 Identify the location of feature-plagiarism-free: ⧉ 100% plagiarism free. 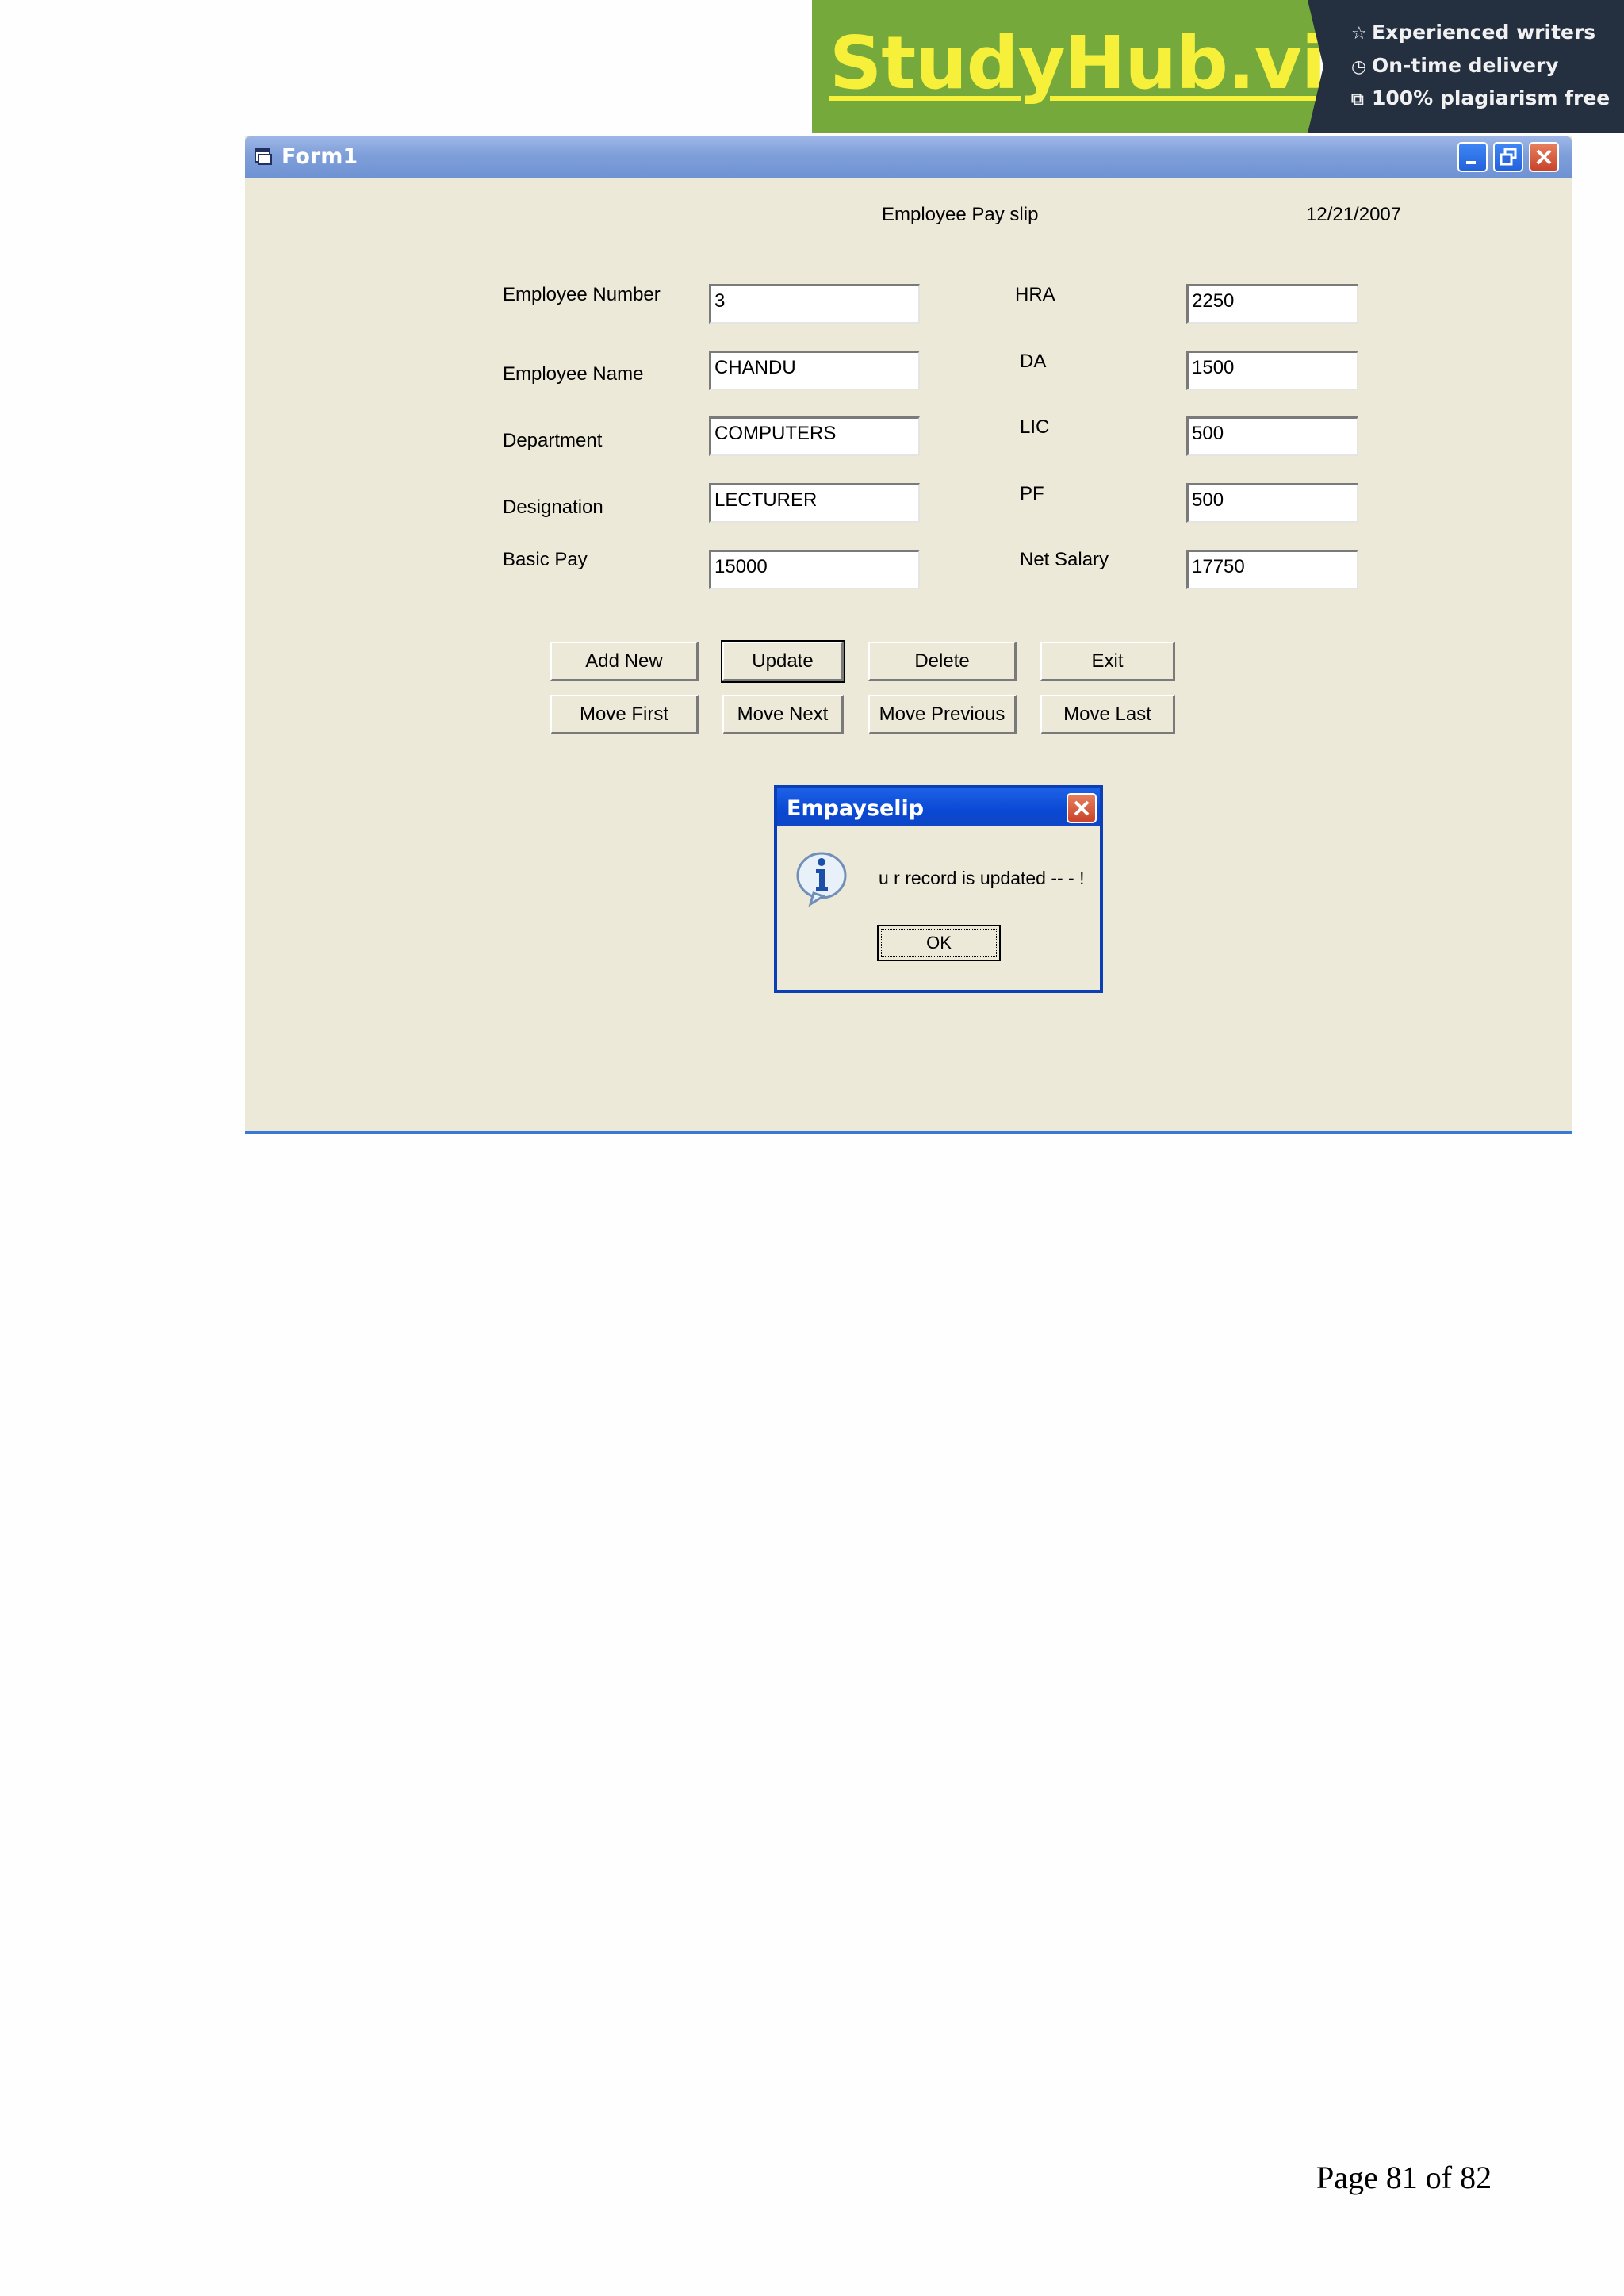
(1481, 97).